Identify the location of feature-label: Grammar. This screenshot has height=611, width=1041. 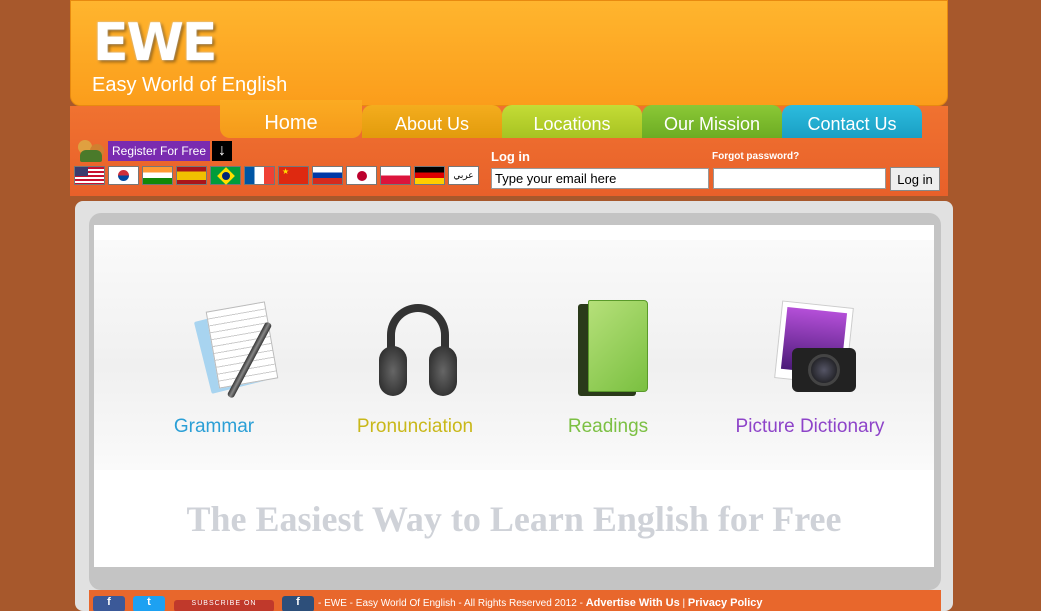
(214, 426).